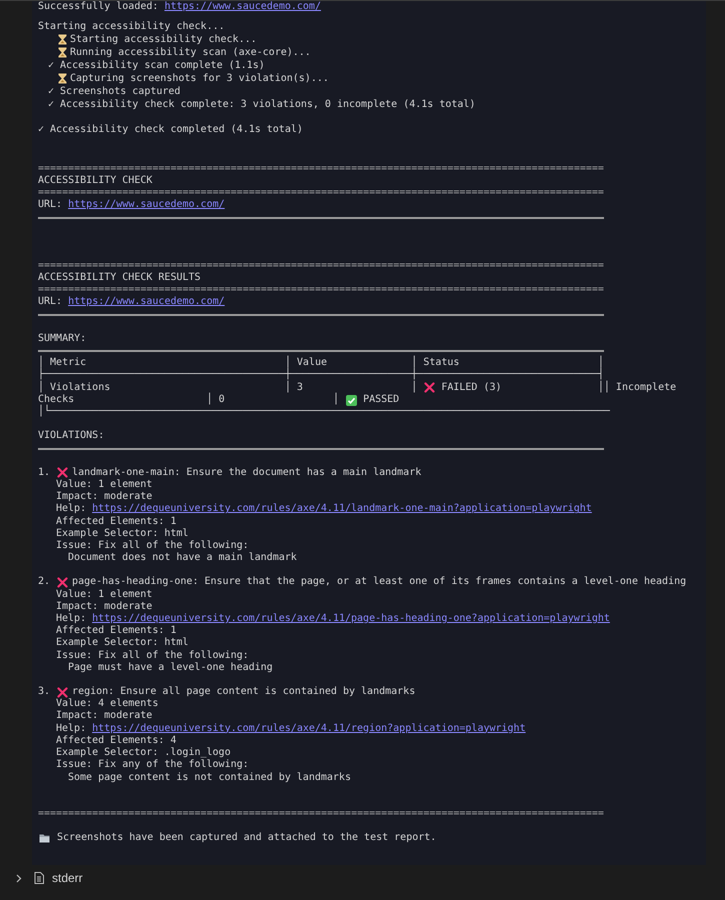 The height and width of the screenshot is (900, 725). What do you see at coordinates (228, 387) in the screenshot?
I see `table-text: │ Violations │ 3 │` at bounding box center [228, 387].